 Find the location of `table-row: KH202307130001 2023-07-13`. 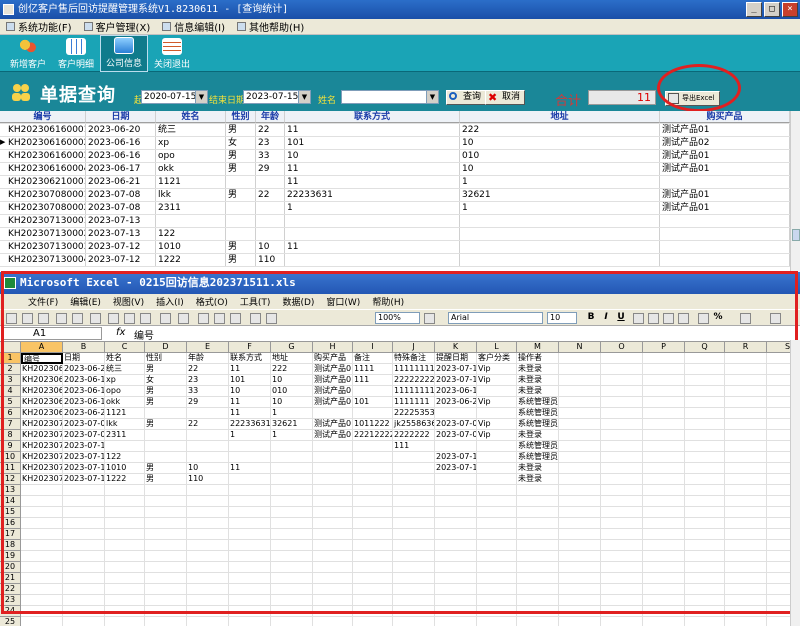

table-row: KH202307130001 2023-07-13 is located at coordinates (395, 221).